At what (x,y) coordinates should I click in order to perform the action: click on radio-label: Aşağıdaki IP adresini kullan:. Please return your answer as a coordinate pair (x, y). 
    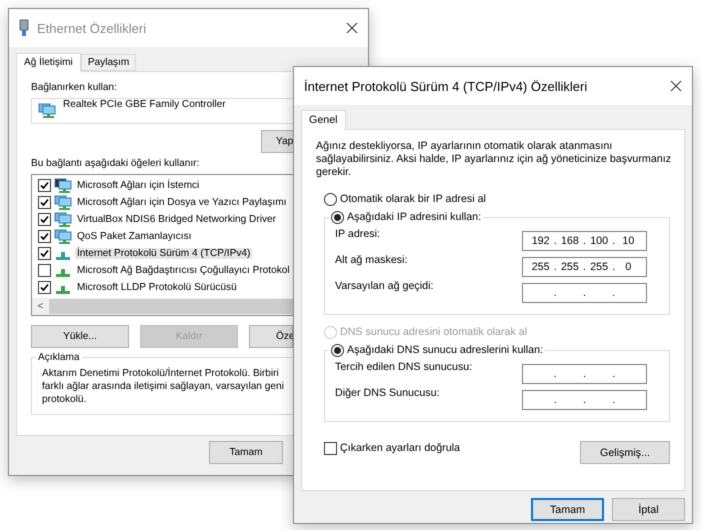
    Looking at the image, I should click on (414, 217).